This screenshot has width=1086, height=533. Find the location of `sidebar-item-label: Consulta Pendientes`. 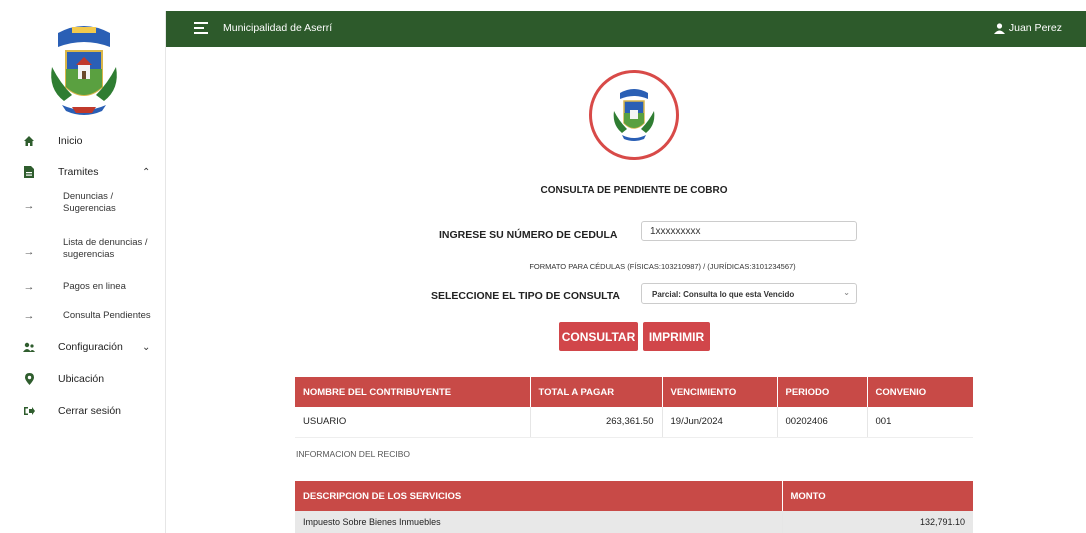

sidebar-item-label: Consulta Pendientes is located at coordinates (107, 315).